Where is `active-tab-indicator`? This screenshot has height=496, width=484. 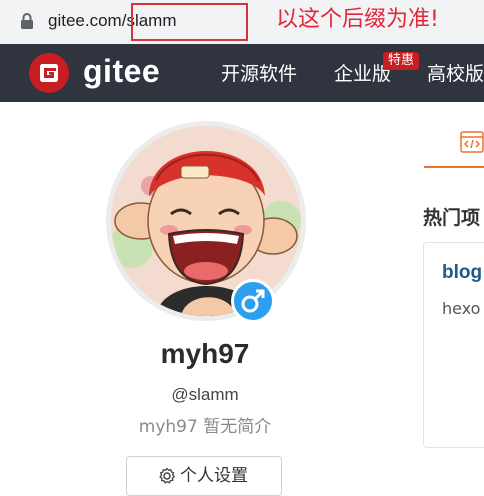
active-tab-indicator is located at coordinates (454, 167).